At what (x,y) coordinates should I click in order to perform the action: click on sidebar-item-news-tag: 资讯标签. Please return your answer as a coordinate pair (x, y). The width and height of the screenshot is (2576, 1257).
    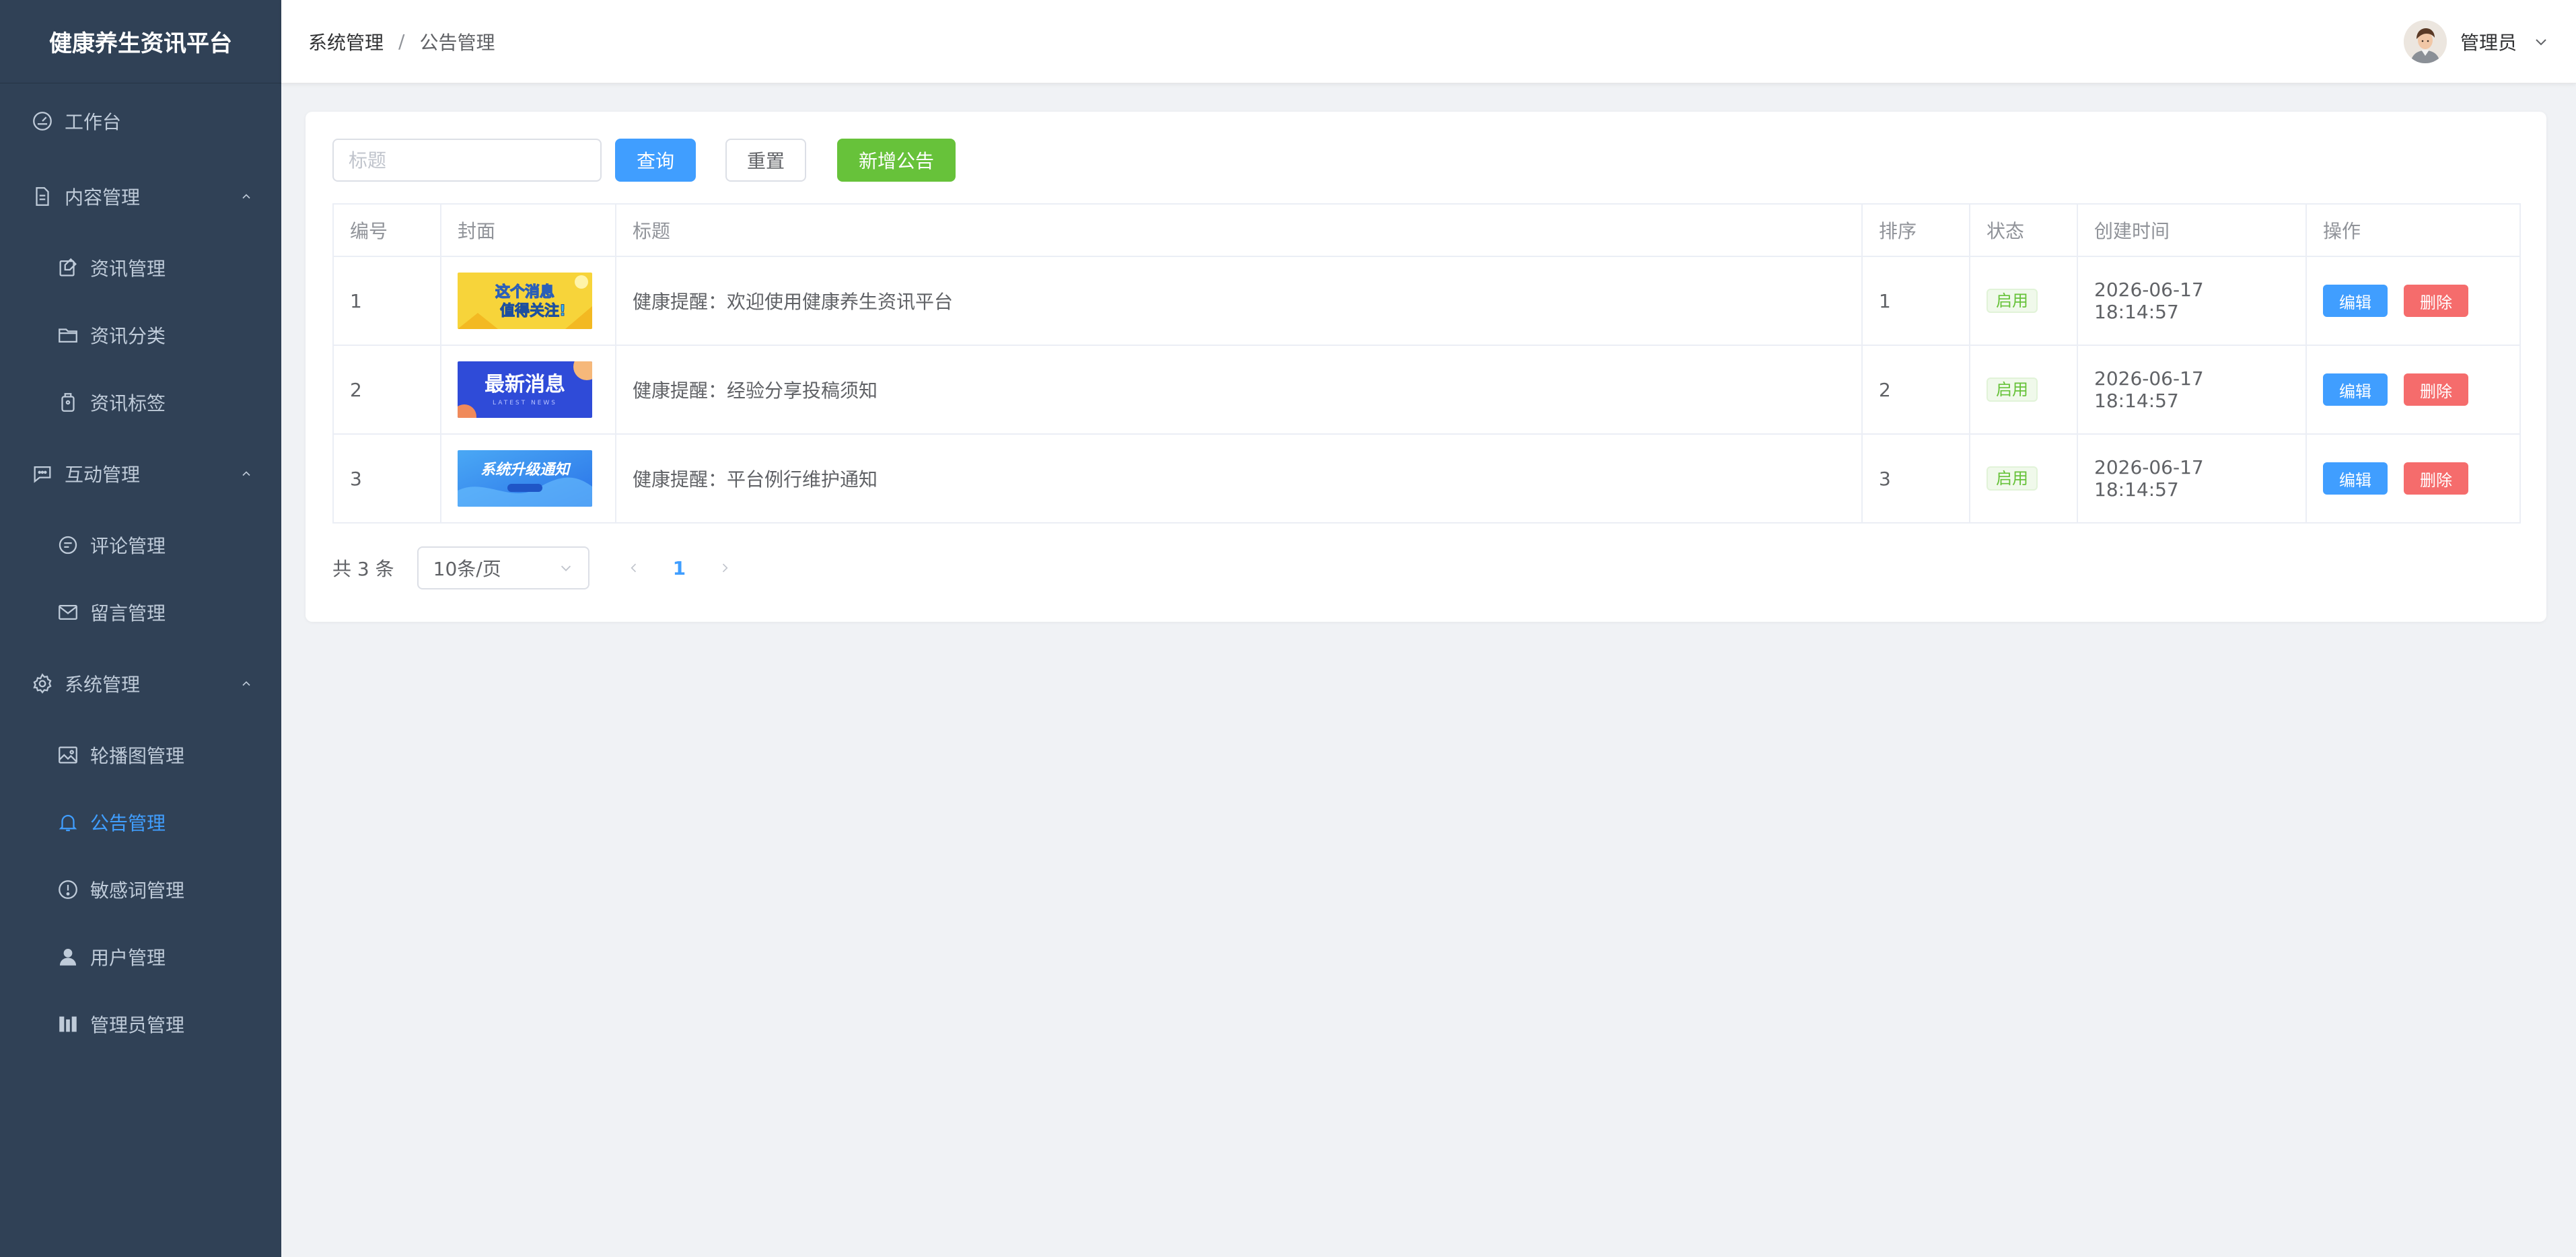
    Looking at the image, I should click on (140, 402).